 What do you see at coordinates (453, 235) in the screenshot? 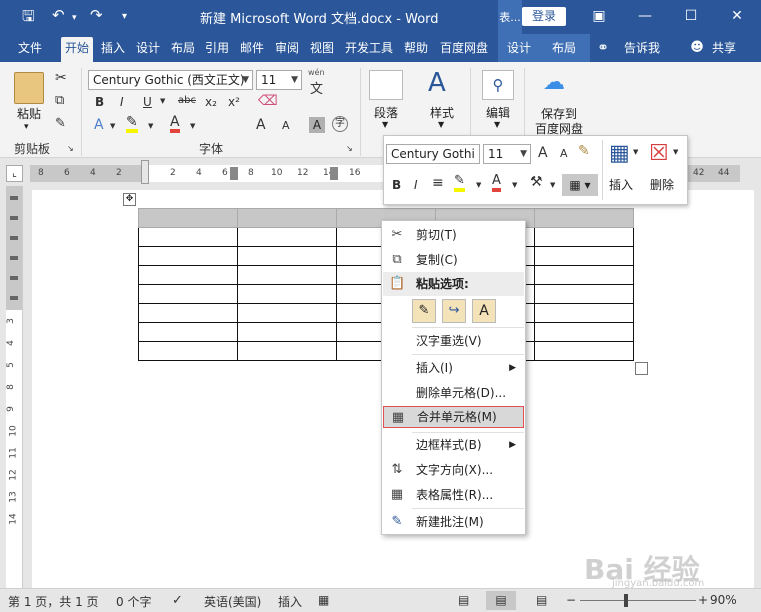
I see `menu-item-cut: ✂ 剪切(T)` at bounding box center [453, 235].